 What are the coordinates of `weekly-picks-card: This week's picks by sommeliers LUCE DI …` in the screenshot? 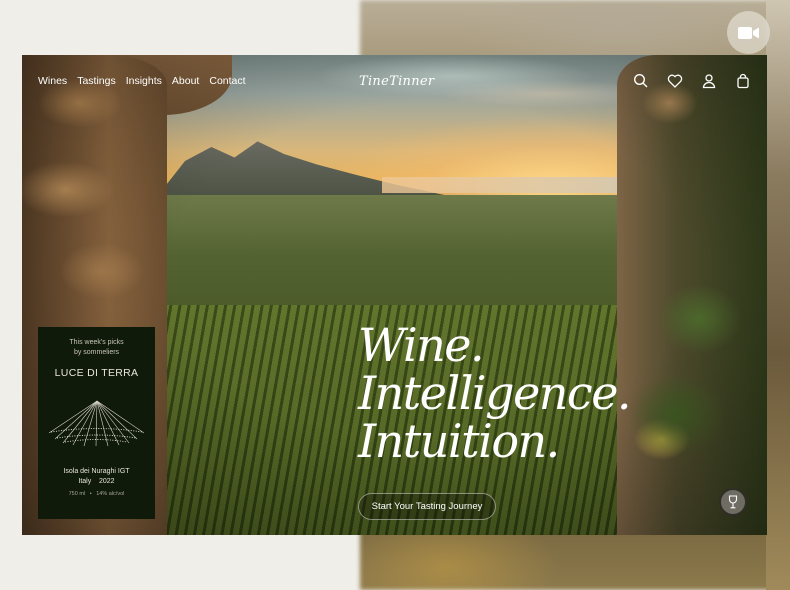 It's located at (96, 423).